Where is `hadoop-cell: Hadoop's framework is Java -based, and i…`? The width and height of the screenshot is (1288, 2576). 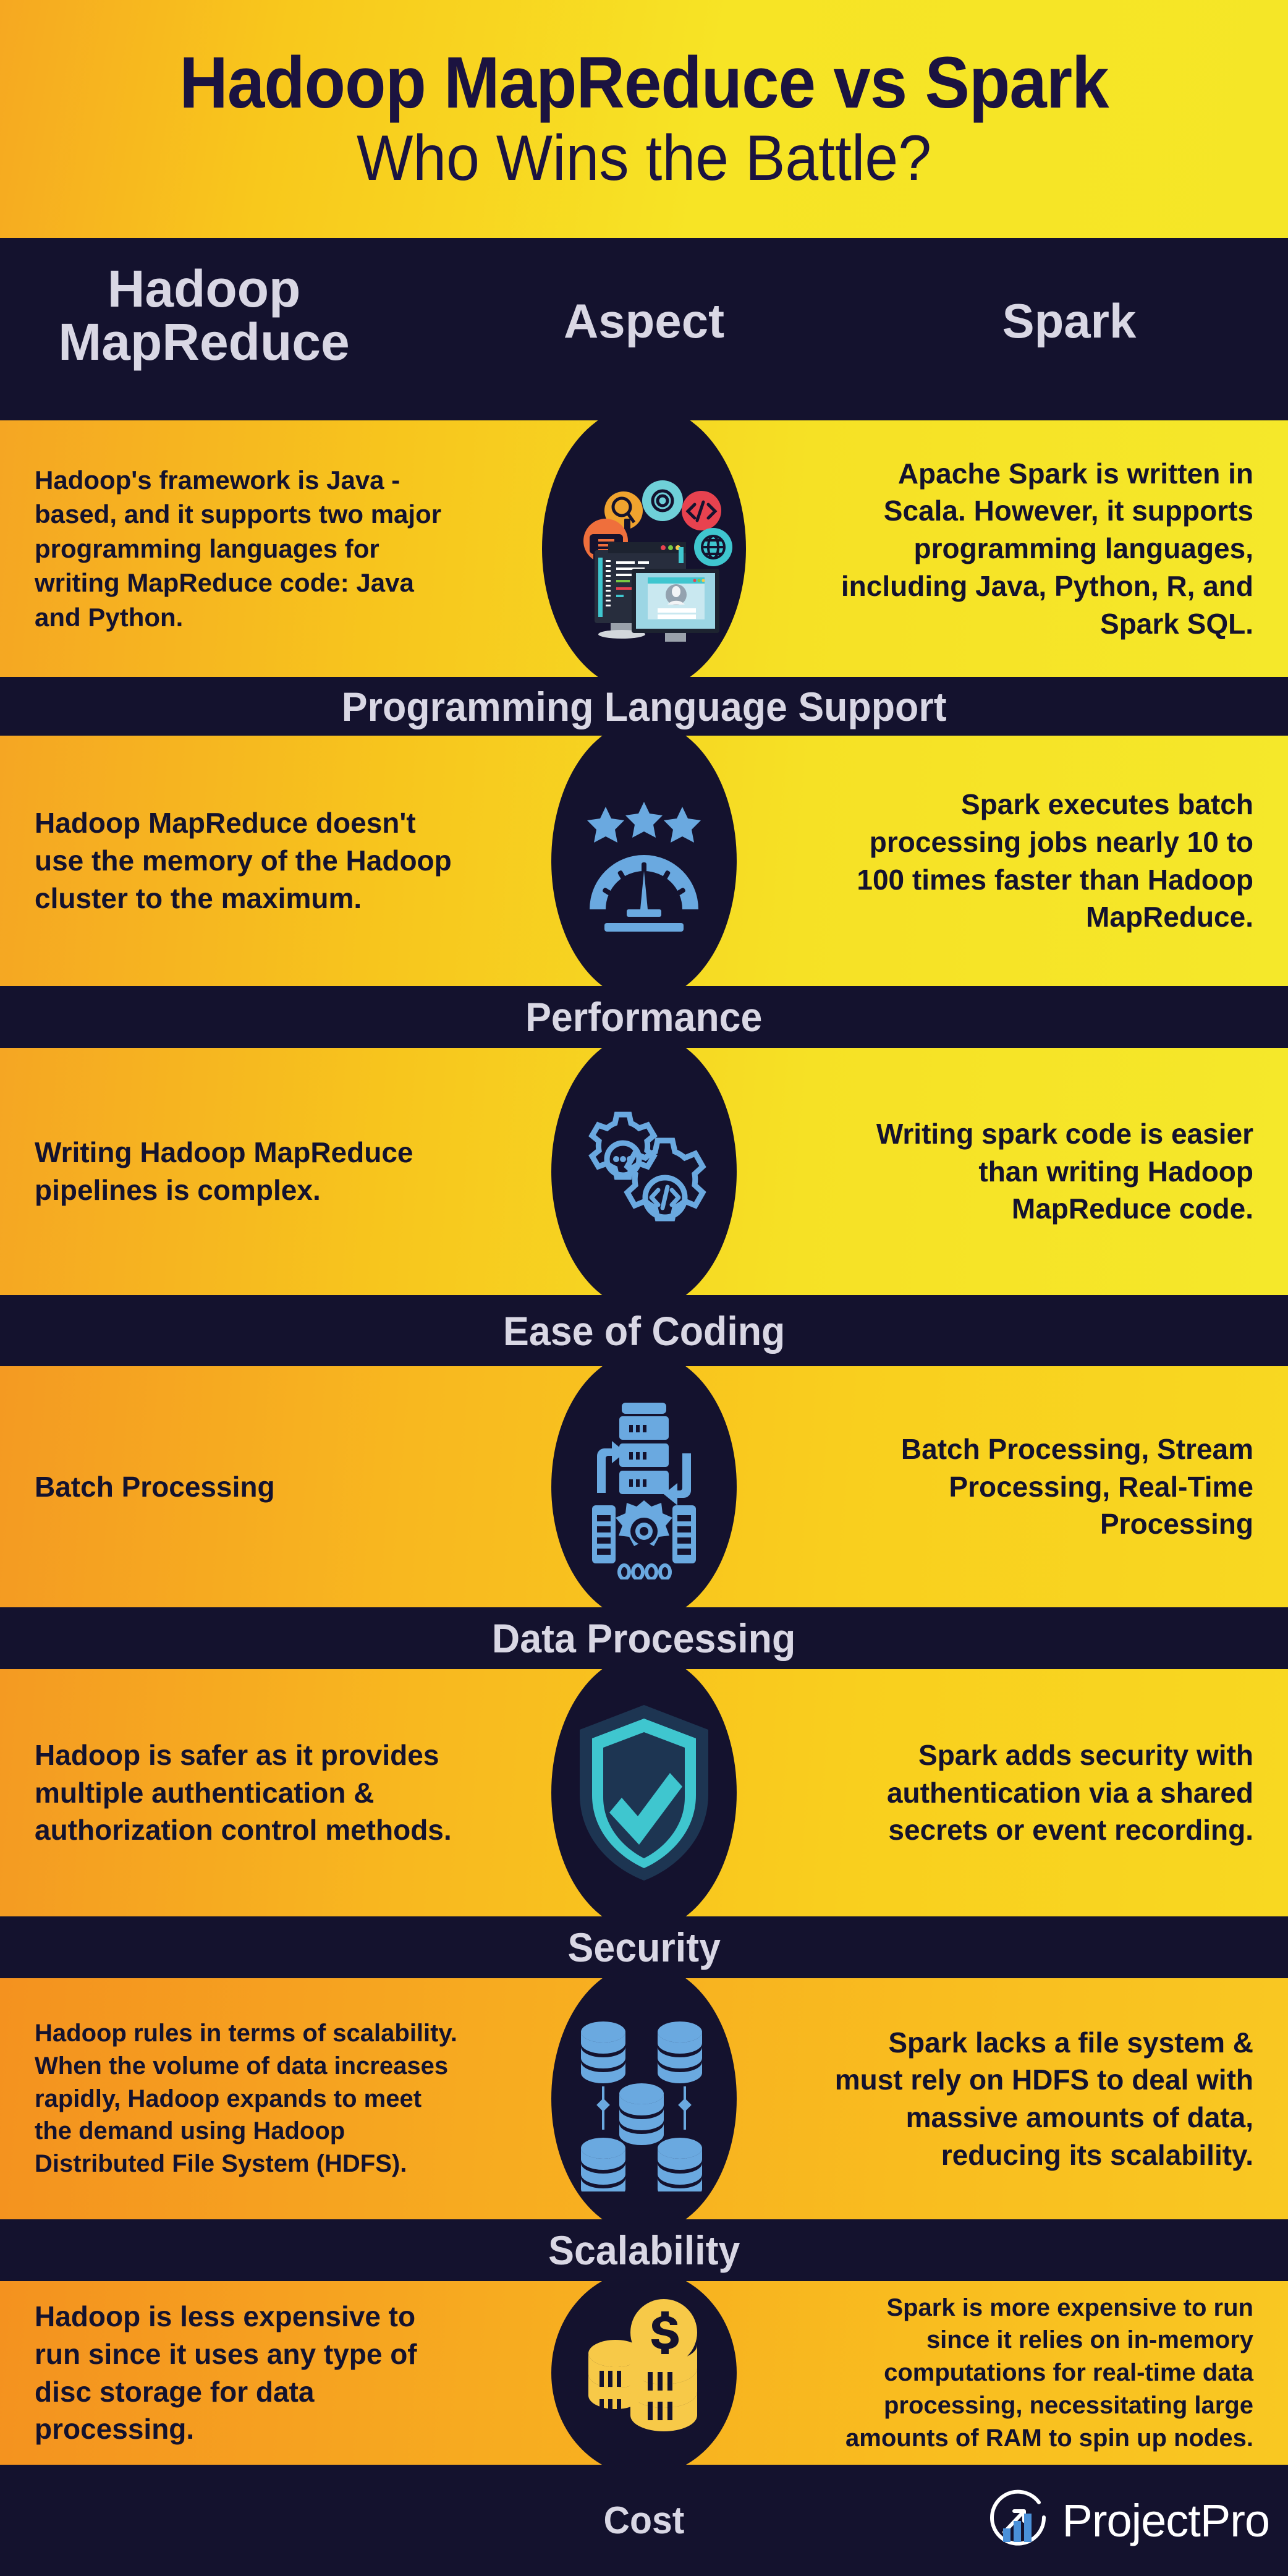
hadoop-cell: Hadoop's framework is Java -based, and i… is located at coordinates (244, 548).